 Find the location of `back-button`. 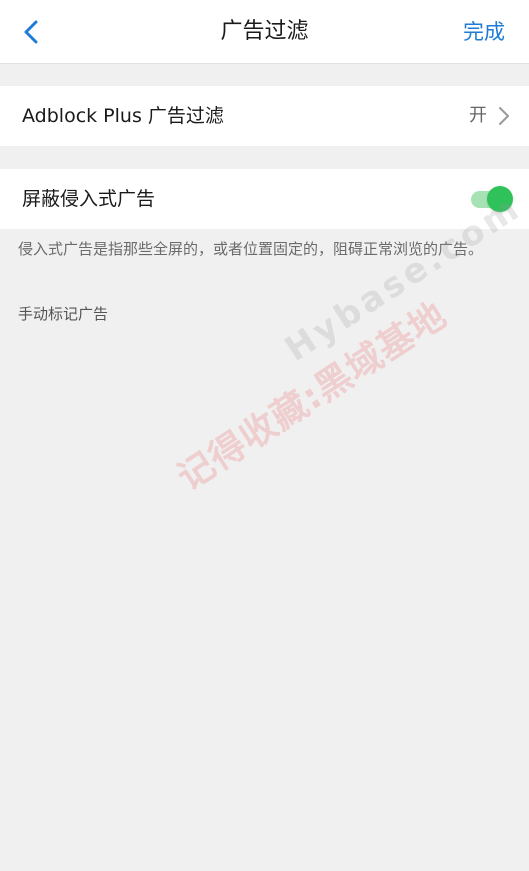

back-button is located at coordinates (32, 32).